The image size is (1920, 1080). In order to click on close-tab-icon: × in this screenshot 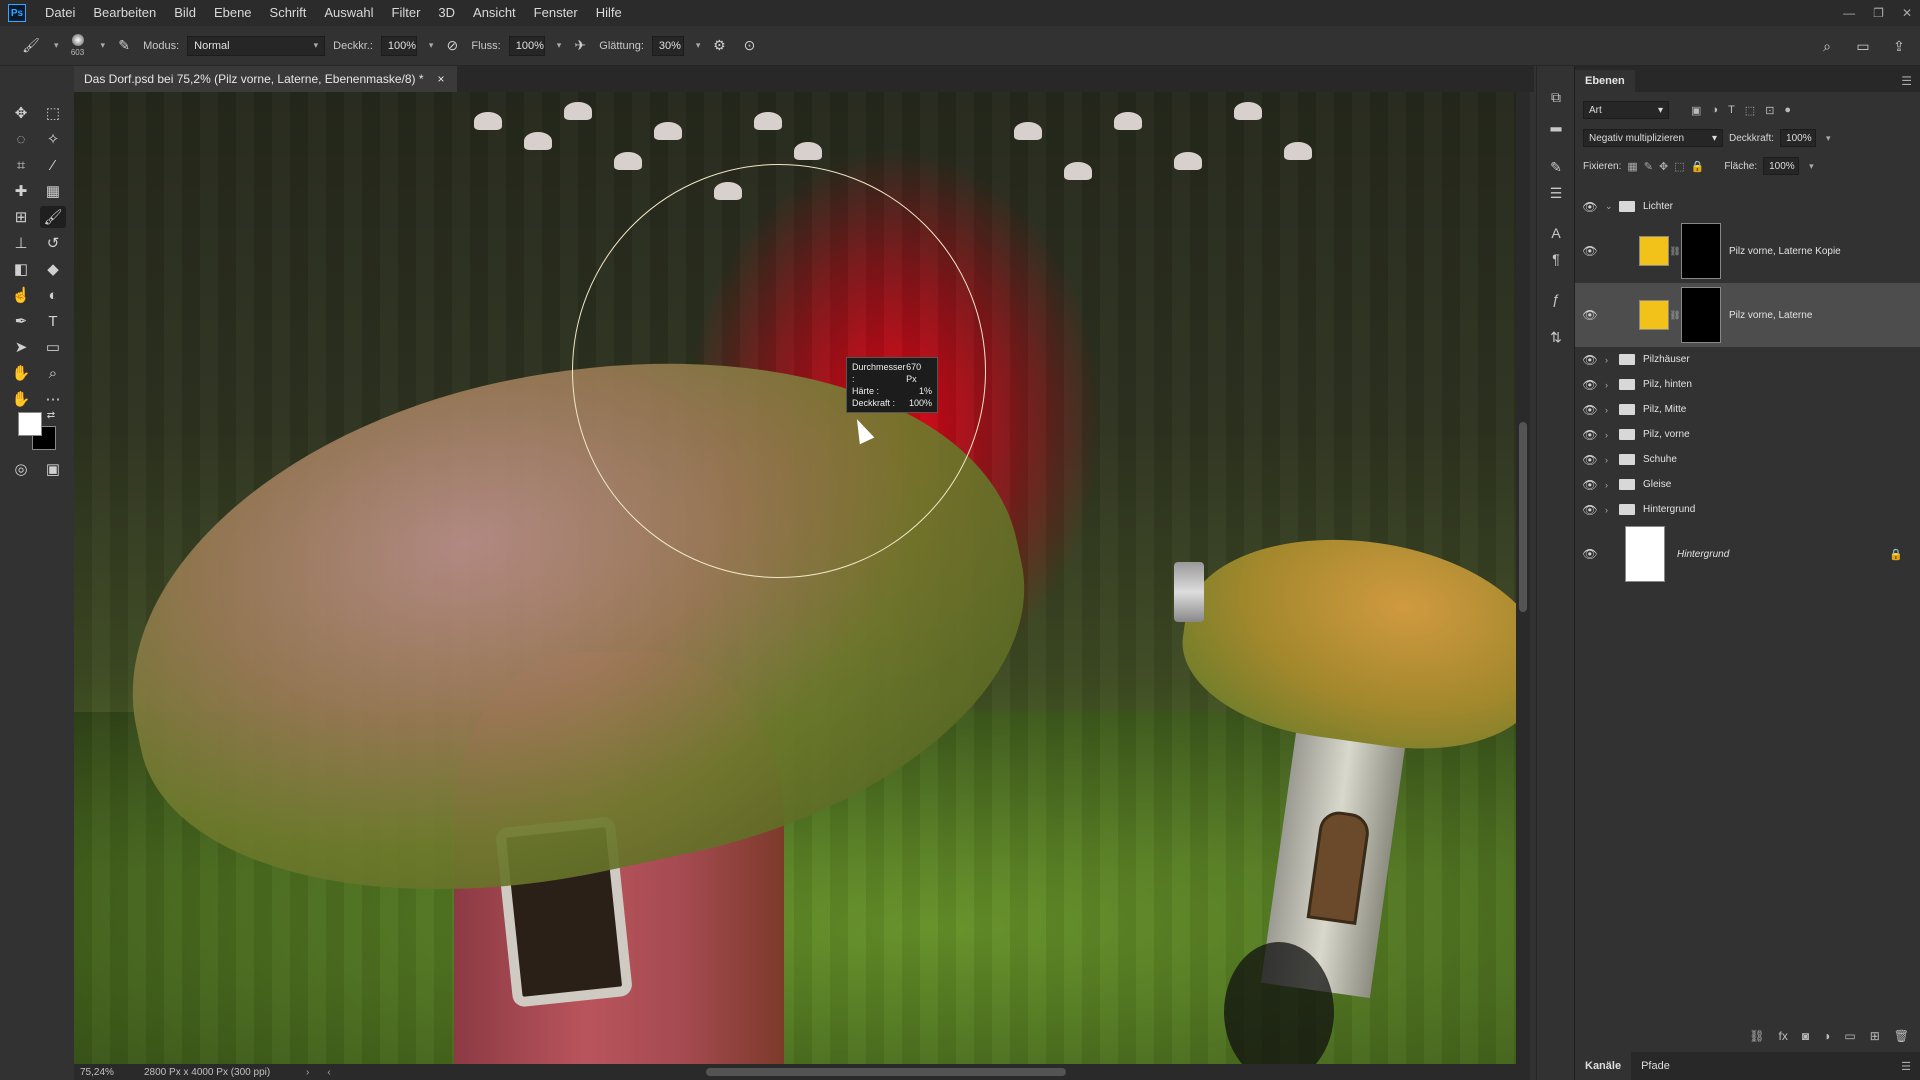, I will do `click(441, 79)`.